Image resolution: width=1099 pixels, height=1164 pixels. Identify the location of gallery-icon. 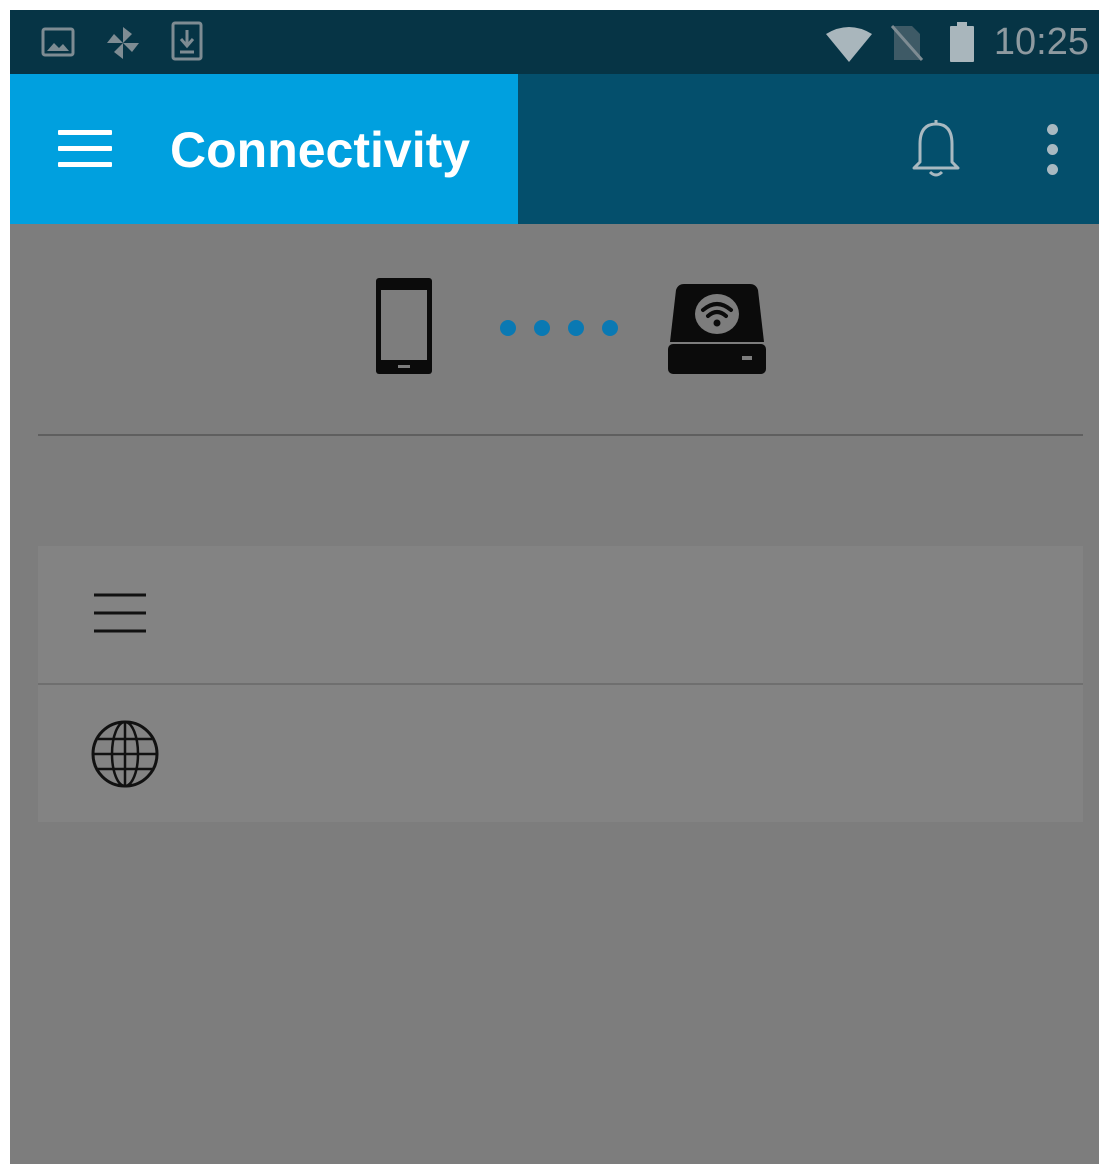
(58, 44).